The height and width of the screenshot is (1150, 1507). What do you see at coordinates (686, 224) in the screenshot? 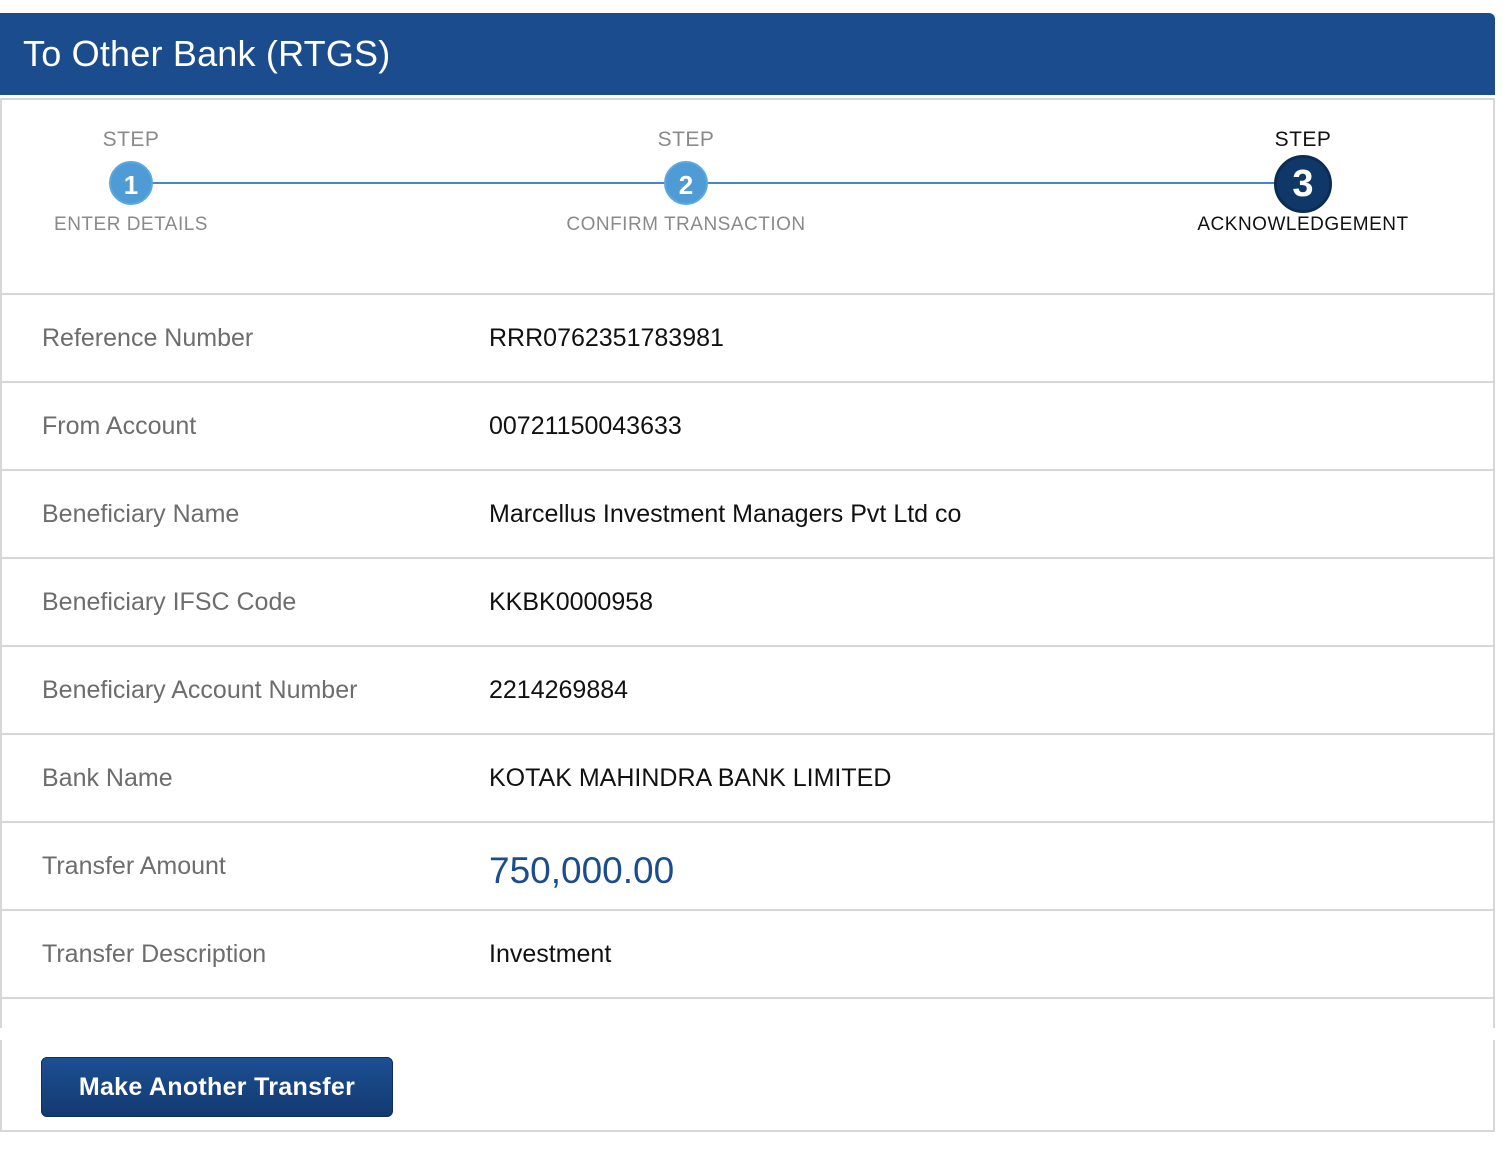
I see `step-label: CONFIRM TRANSACTION` at bounding box center [686, 224].